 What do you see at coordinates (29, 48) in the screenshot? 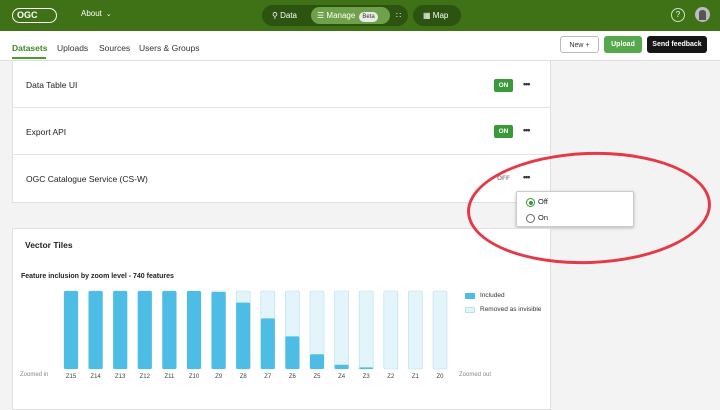
I see `tab-datasets: Datasets` at bounding box center [29, 48].